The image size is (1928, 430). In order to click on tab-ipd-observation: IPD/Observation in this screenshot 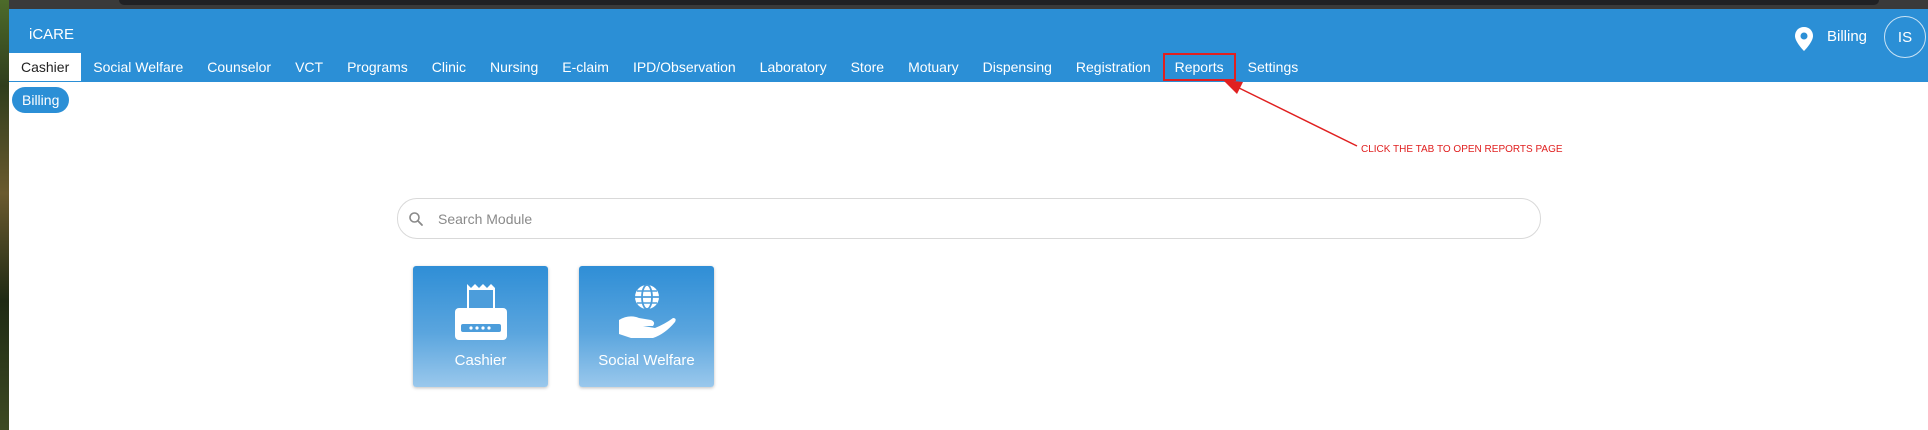, I will do `click(684, 67)`.